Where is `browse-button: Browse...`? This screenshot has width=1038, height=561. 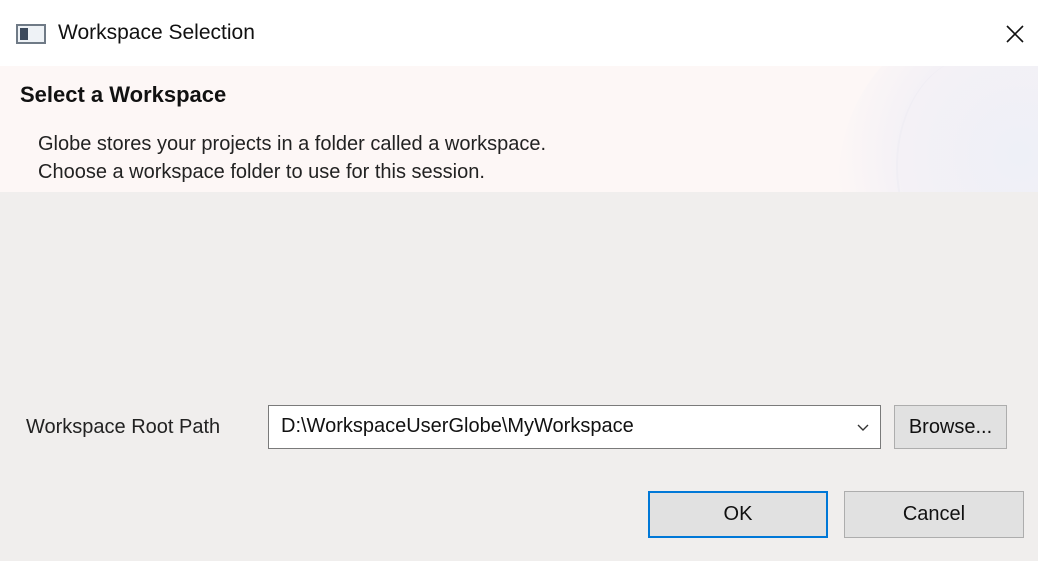
browse-button: Browse... is located at coordinates (950, 427).